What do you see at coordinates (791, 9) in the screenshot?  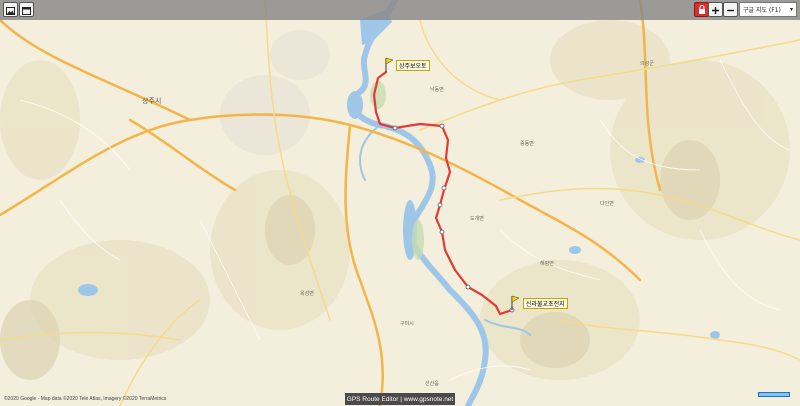 I see `chevron-down-icon: ▾` at bounding box center [791, 9].